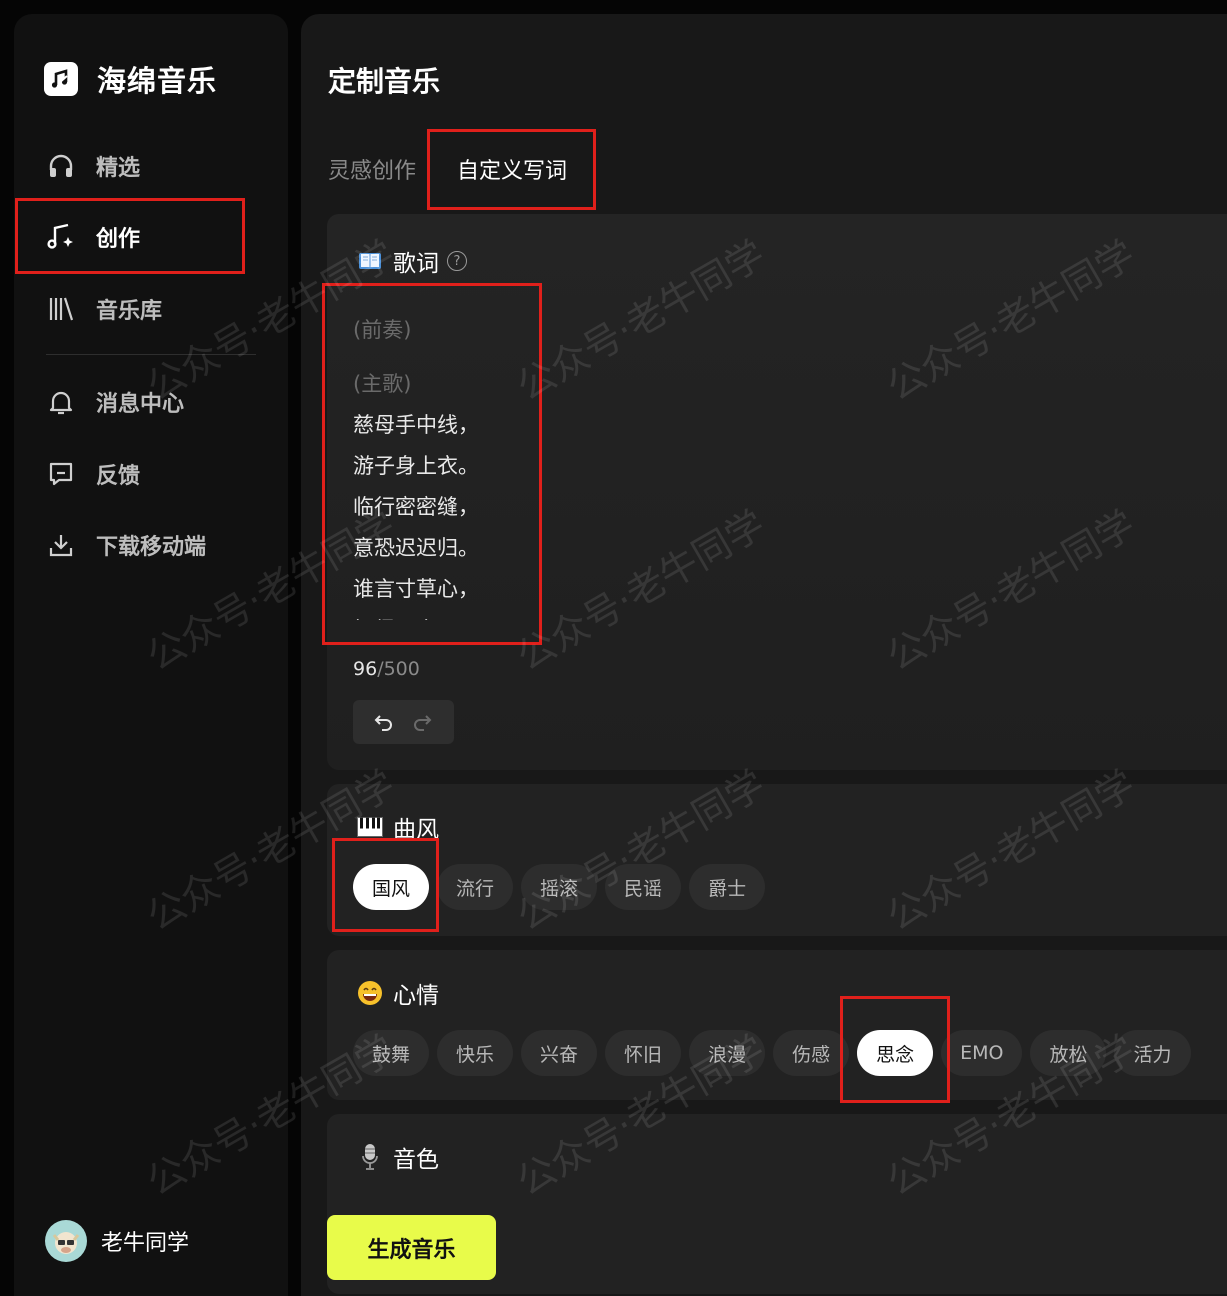 Image resolution: width=1227 pixels, height=1296 pixels. Describe the element at coordinates (61, 79) in the screenshot. I see `logo-icon` at that location.